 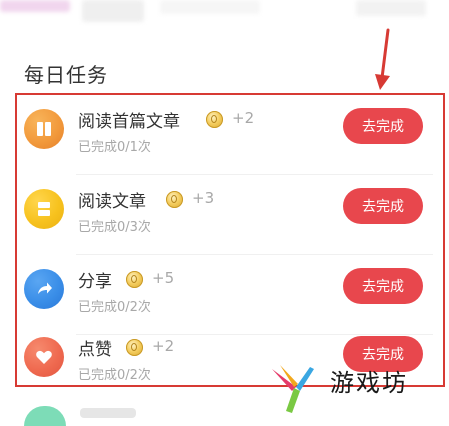 What do you see at coordinates (114, 227) in the screenshot?
I see `task-progress: 已完成0/3次` at bounding box center [114, 227].